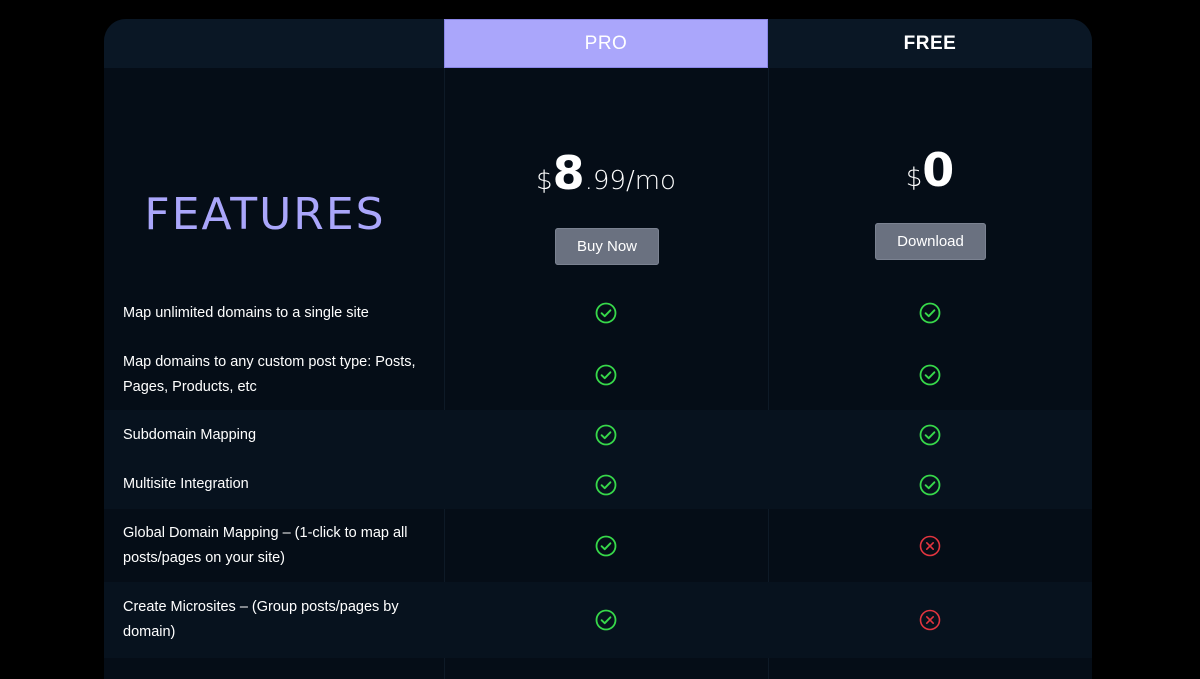 The height and width of the screenshot is (679, 1200). What do you see at coordinates (265, 214) in the screenshot?
I see `features-title: FEATURES` at bounding box center [265, 214].